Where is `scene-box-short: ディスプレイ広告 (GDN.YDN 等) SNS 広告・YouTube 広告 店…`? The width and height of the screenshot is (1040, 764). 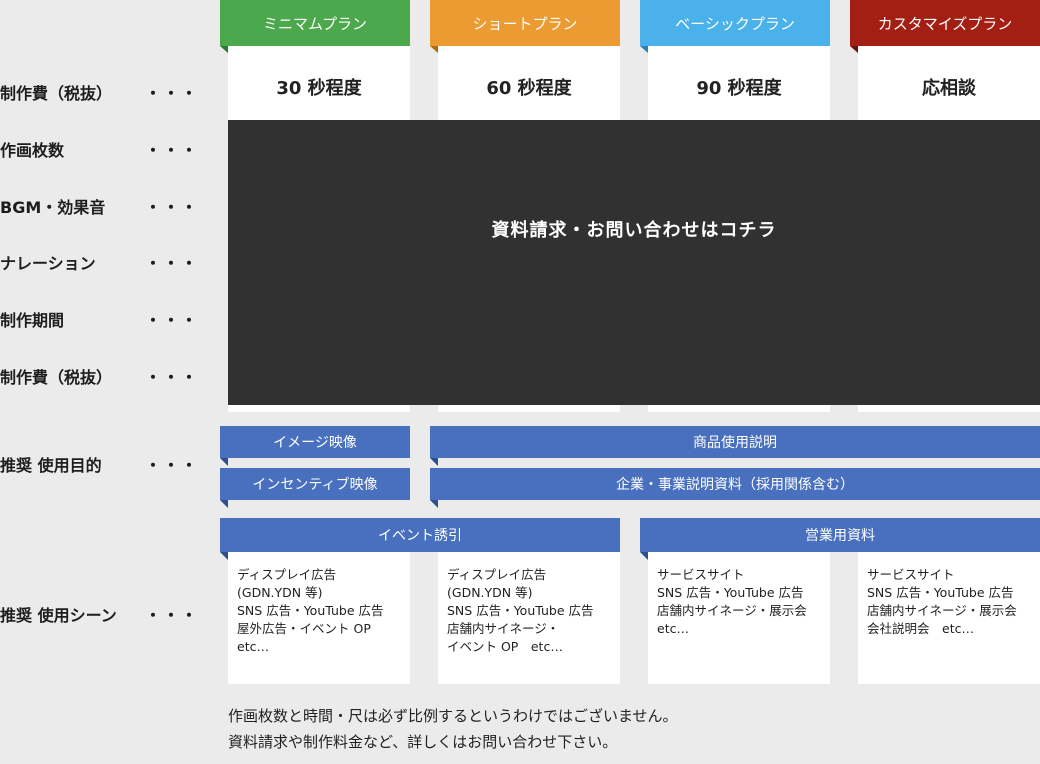 scene-box-short: ディスプレイ広告 (GDN.YDN 等) SNS 広告・YouTube 広告 店… is located at coordinates (529, 618).